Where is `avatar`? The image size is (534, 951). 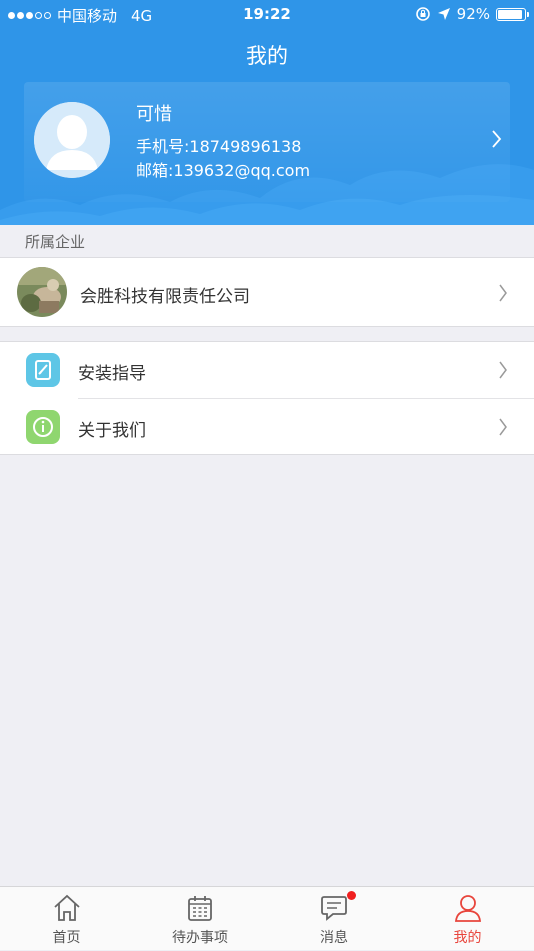
avatar is located at coordinates (72, 140).